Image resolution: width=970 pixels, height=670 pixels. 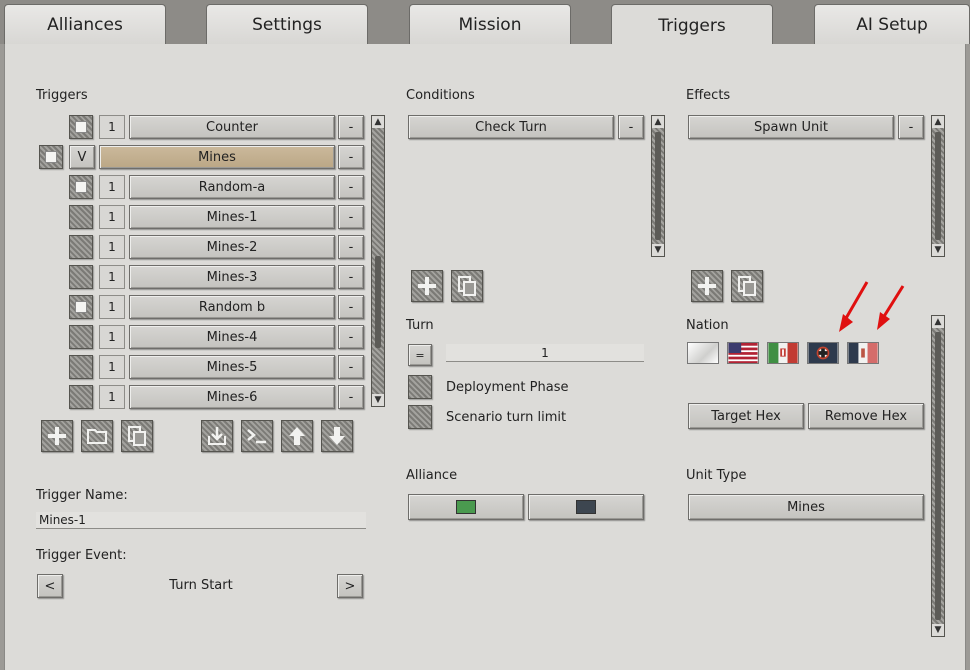 What do you see at coordinates (232, 307) in the screenshot?
I see `trigger-item: Random b` at bounding box center [232, 307].